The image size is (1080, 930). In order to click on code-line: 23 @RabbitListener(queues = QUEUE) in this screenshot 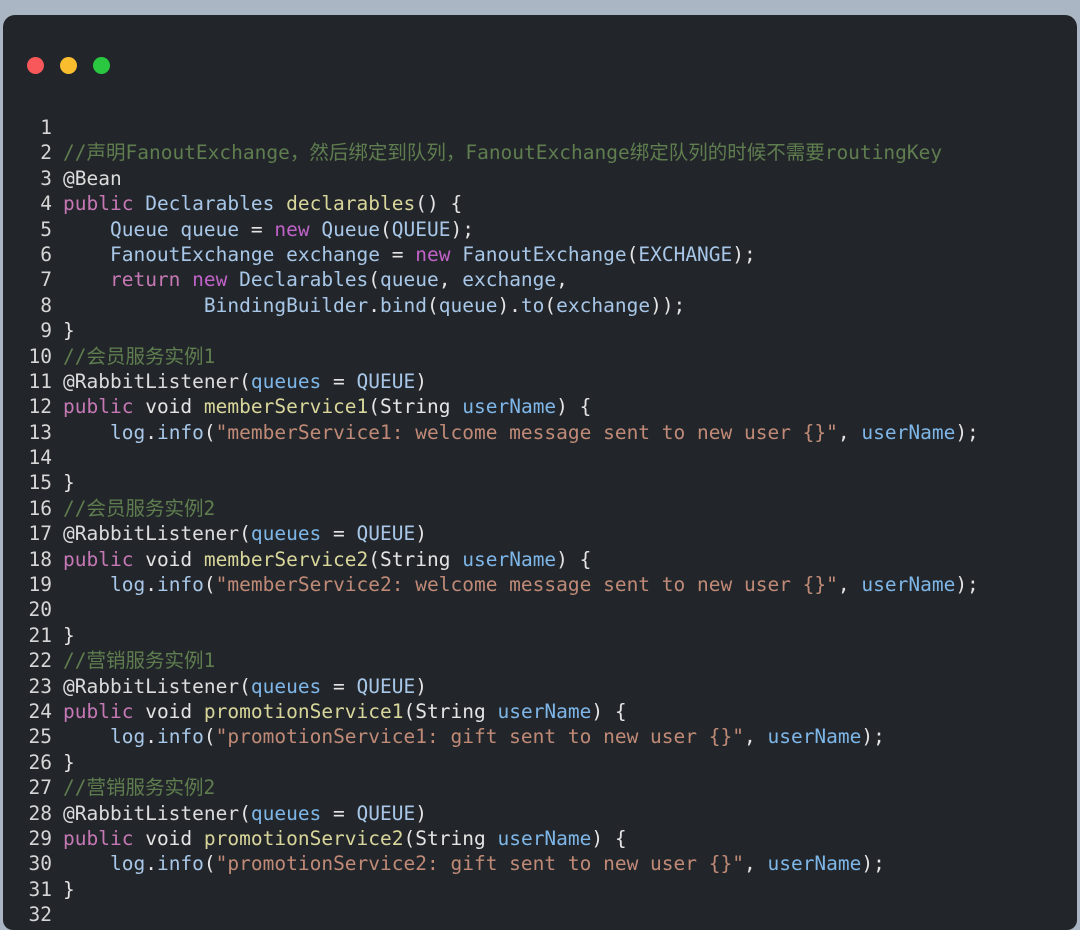, I will do `click(540, 686)`.